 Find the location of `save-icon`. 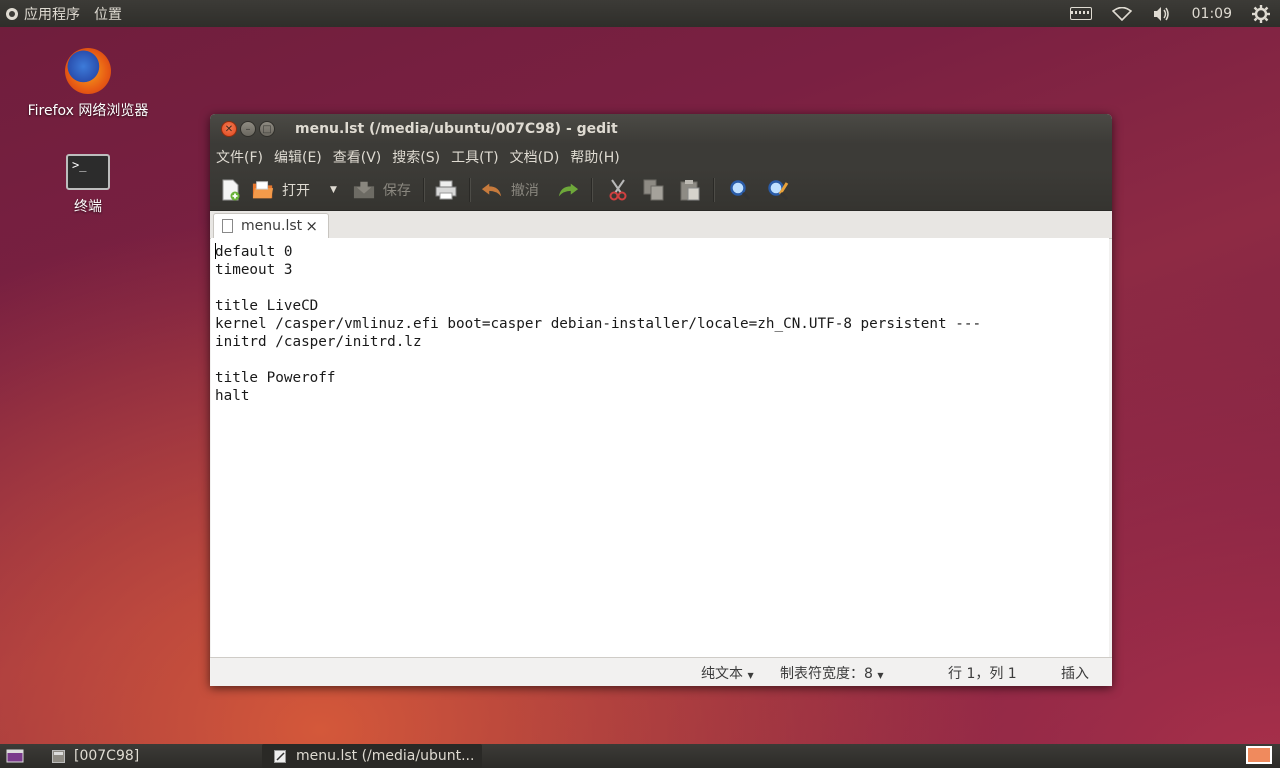

save-icon is located at coordinates (364, 190).